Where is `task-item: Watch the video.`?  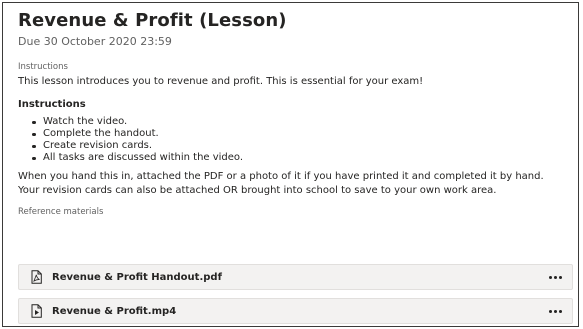 task-item: Watch the video. is located at coordinates (302, 122).